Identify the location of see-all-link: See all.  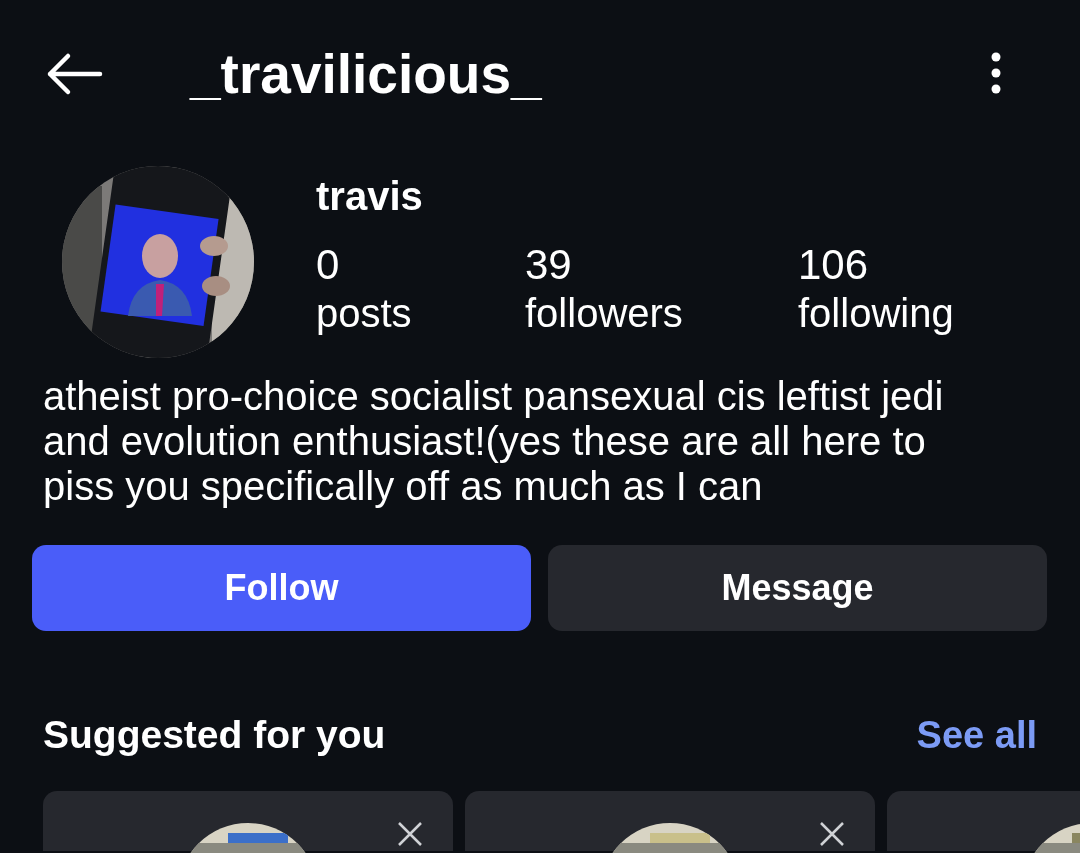
(976, 735).